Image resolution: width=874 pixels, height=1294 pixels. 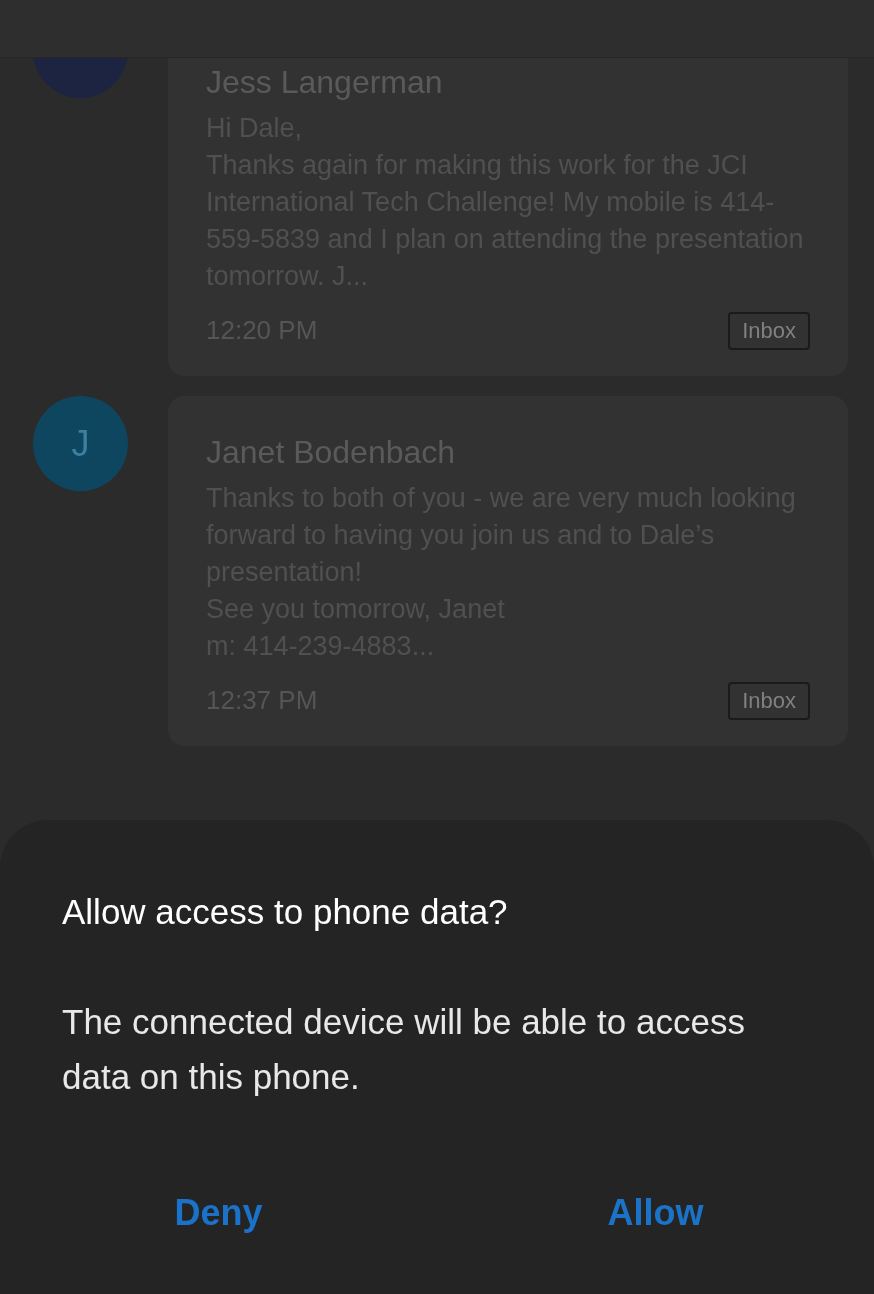 What do you see at coordinates (655, 1213) in the screenshot?
I see `allow-button: Allow` at bounding box center [655, 1213].